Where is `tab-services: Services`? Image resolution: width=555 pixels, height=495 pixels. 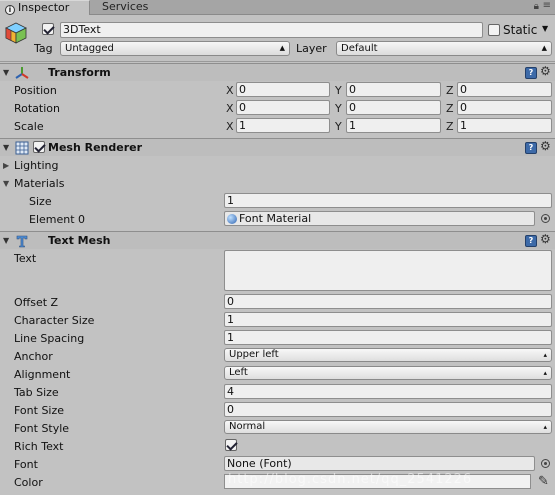 tab-services: Services is located at coordinates (126, 7).